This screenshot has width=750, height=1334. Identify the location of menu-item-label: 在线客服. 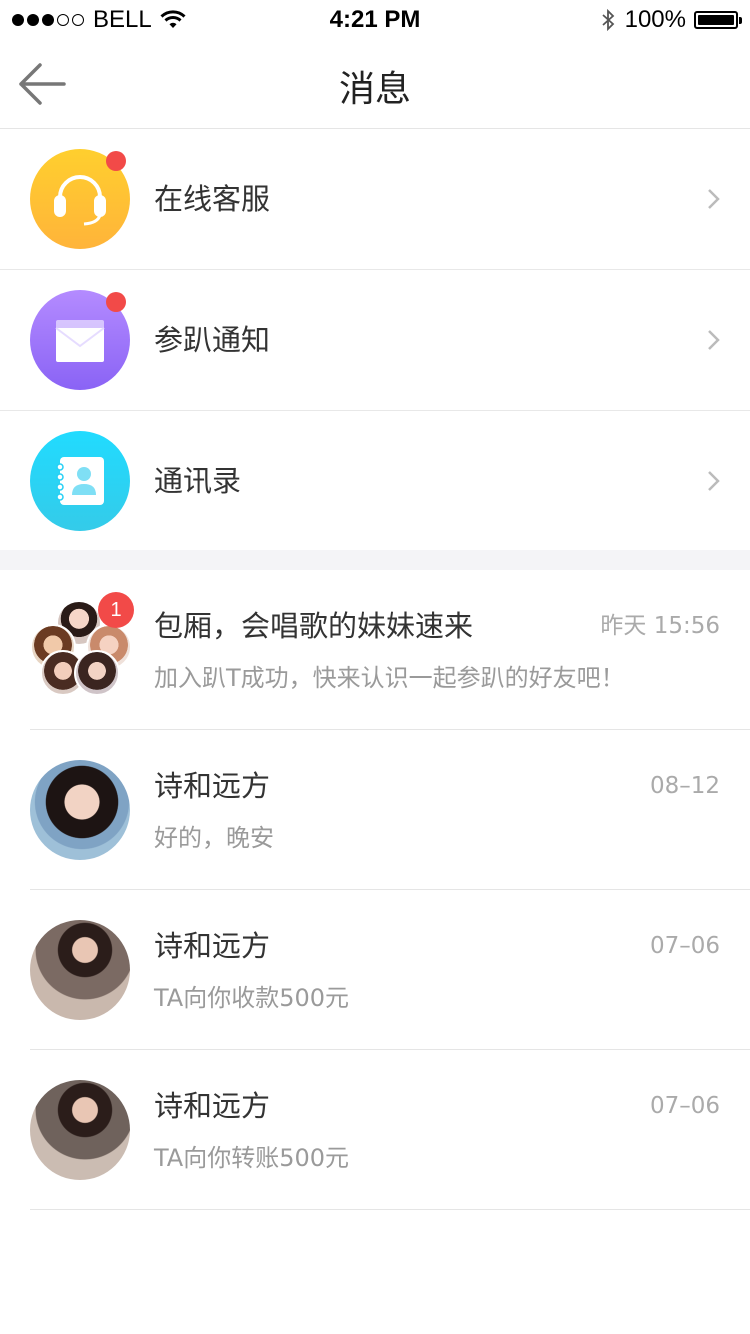
(212, 199).